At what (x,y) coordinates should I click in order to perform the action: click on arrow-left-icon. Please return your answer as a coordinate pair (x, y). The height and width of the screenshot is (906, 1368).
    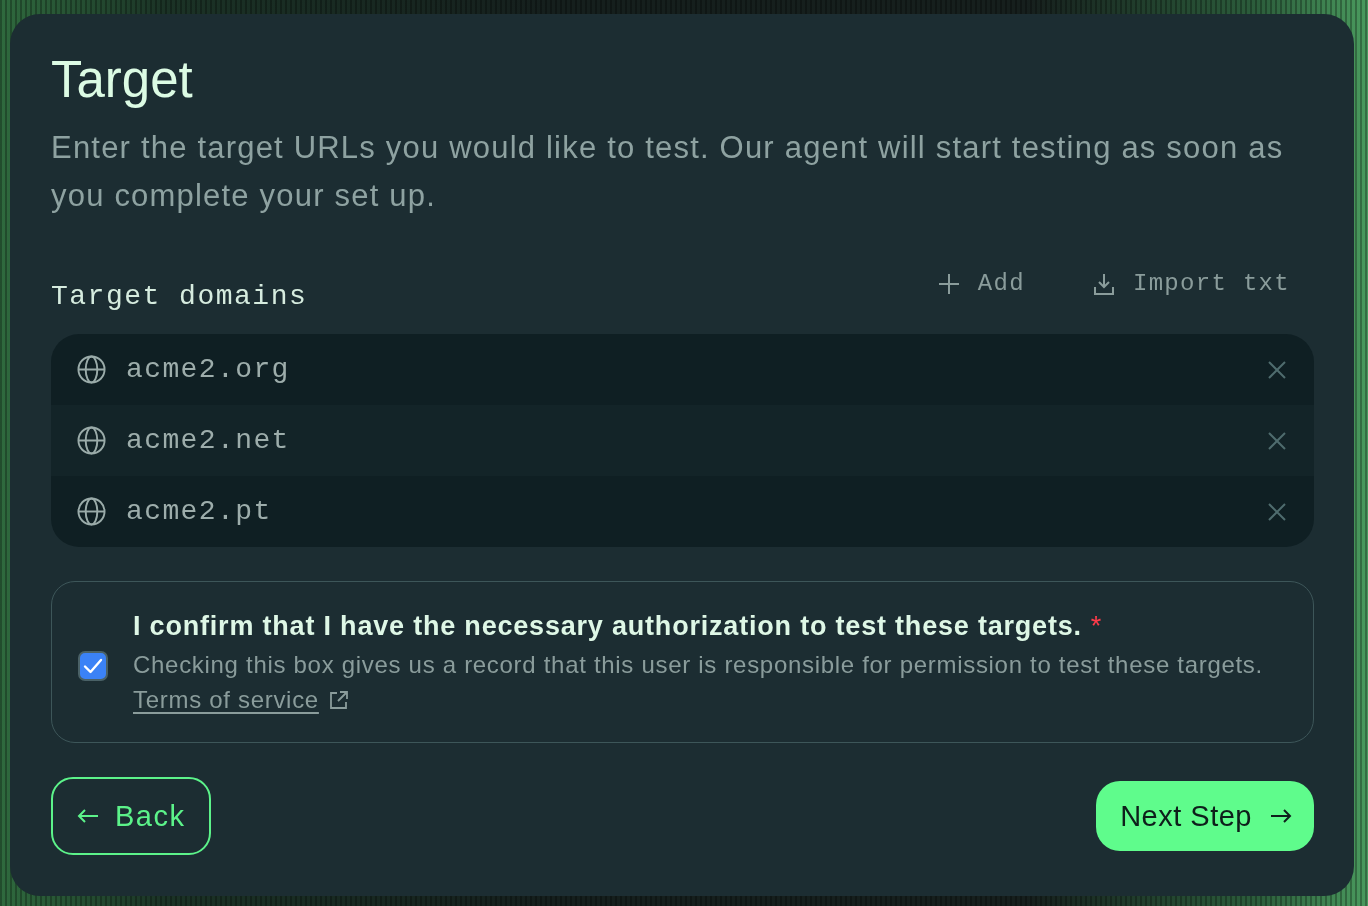
    Looking at the image, I should click on (88, 816).